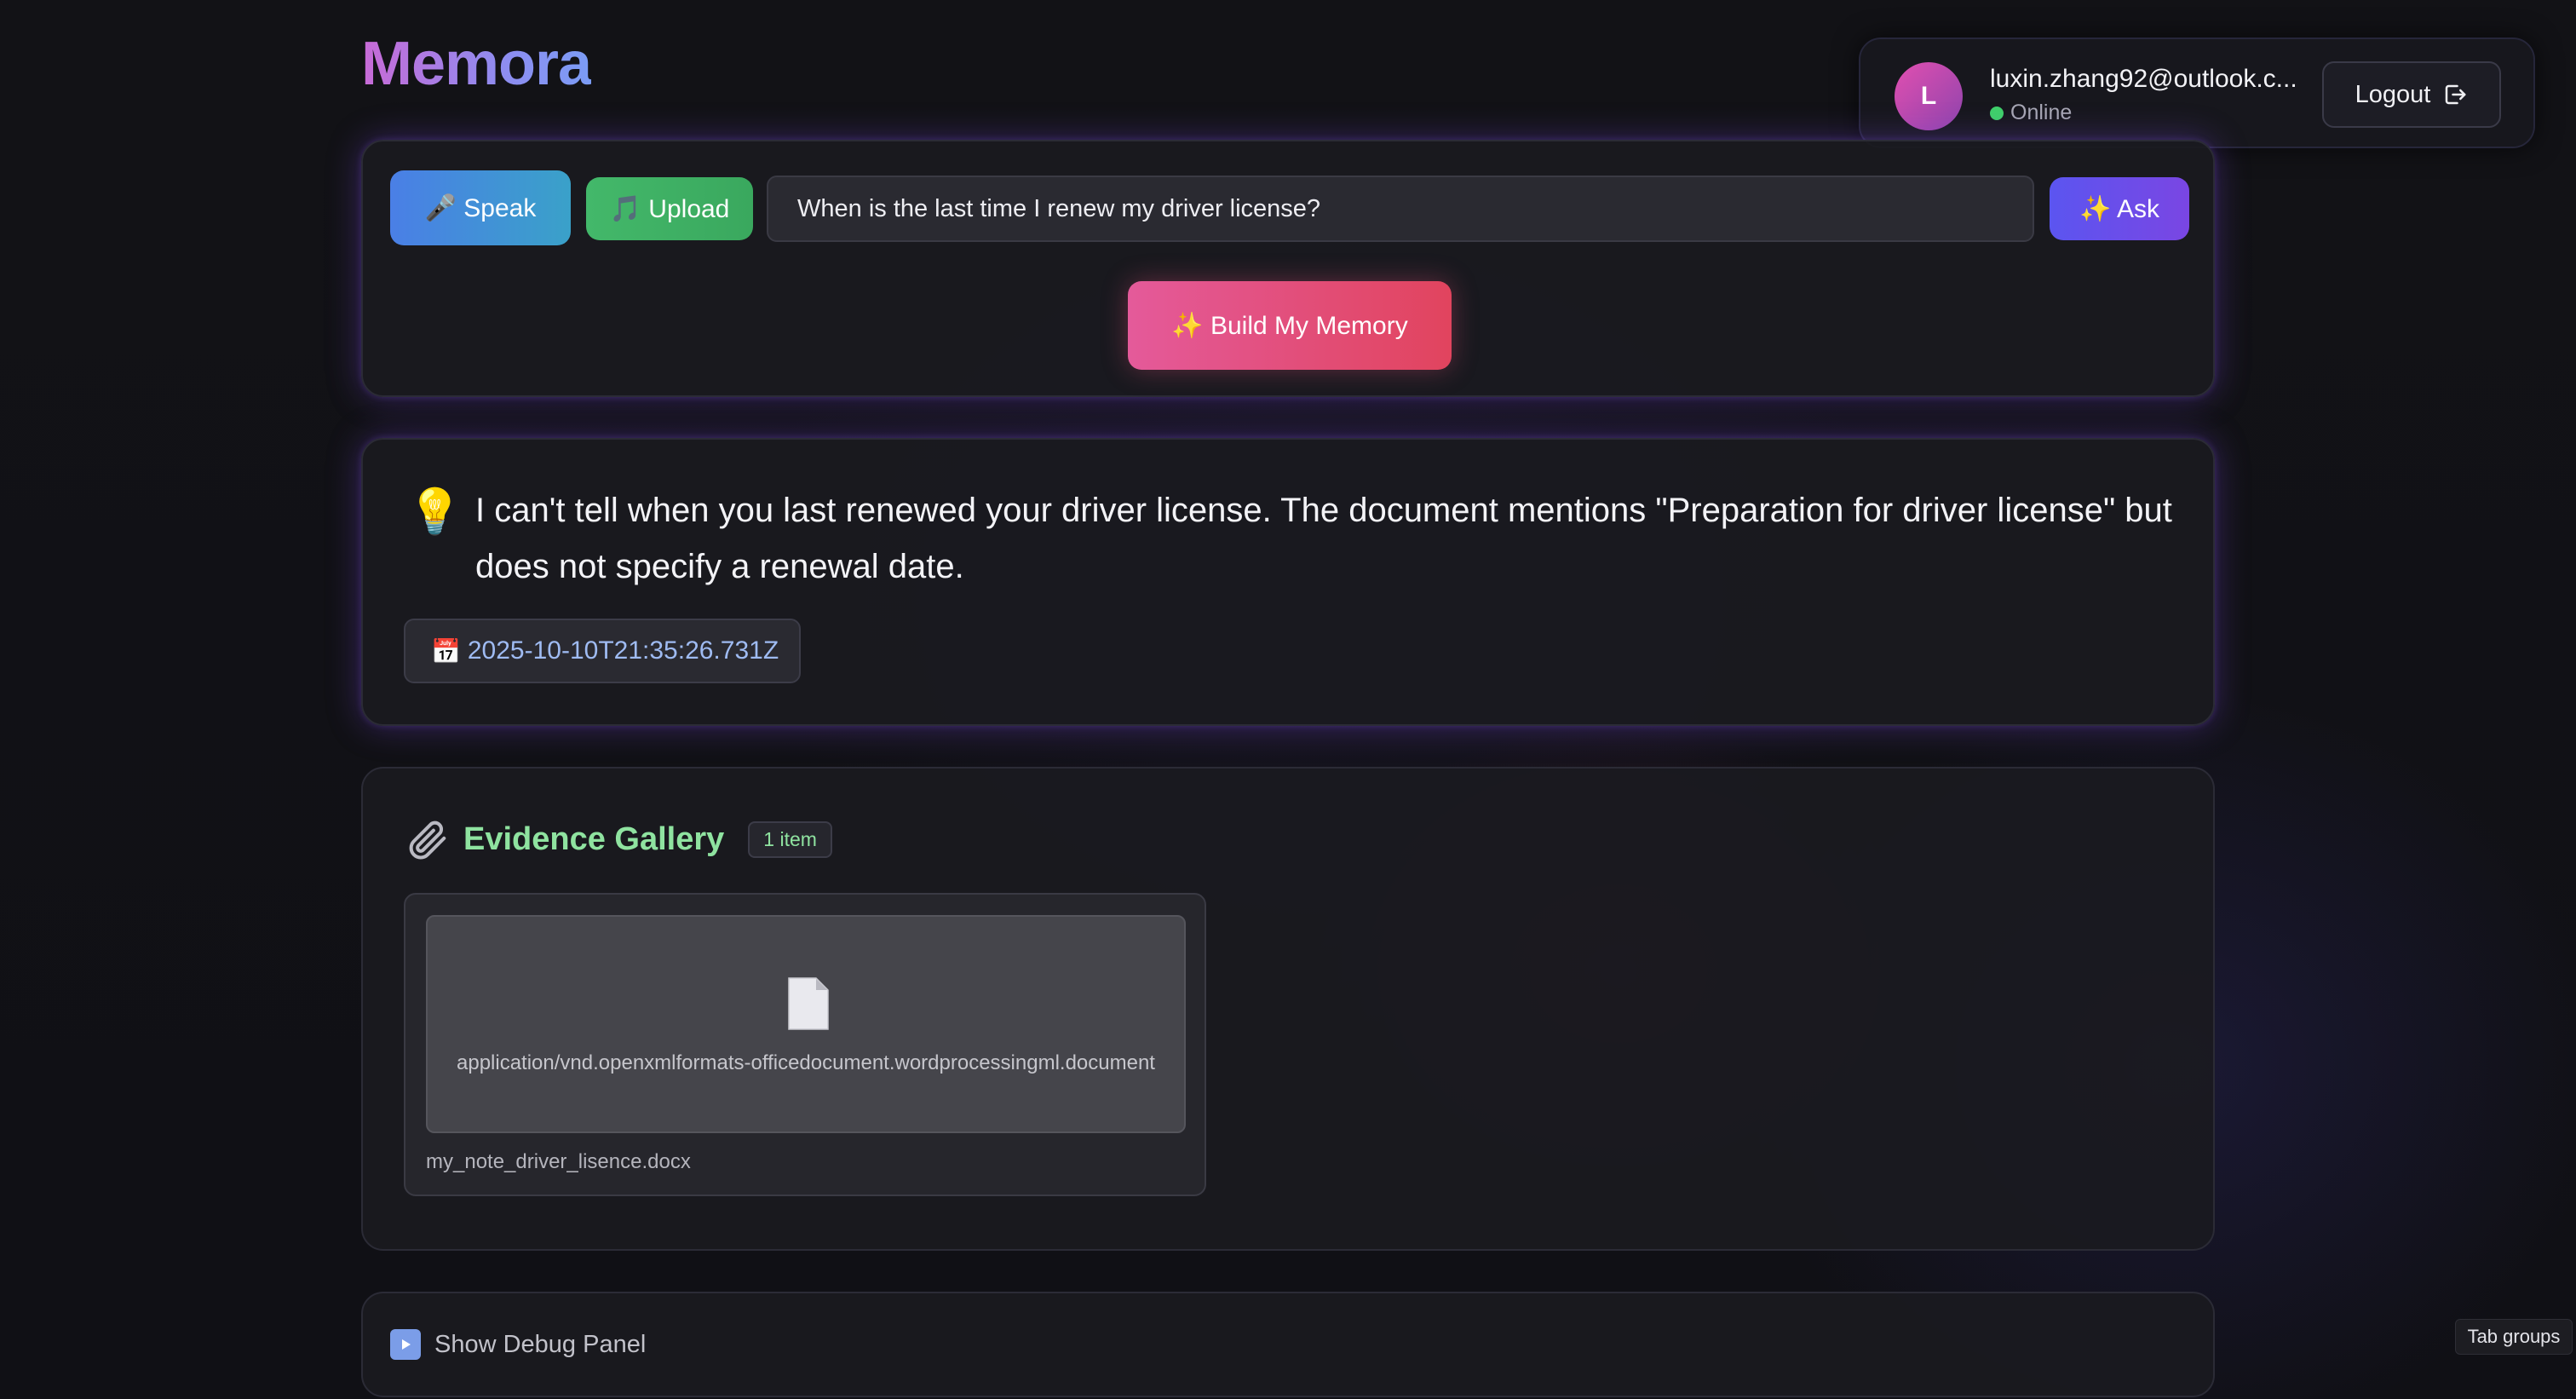 This screenshot has width=2576, height=1399. What do you see at coordinates (2514, 1337) in the screenshot?
I see `tab-groups-button: Tab groups` at bounding box center [2514, 1337].